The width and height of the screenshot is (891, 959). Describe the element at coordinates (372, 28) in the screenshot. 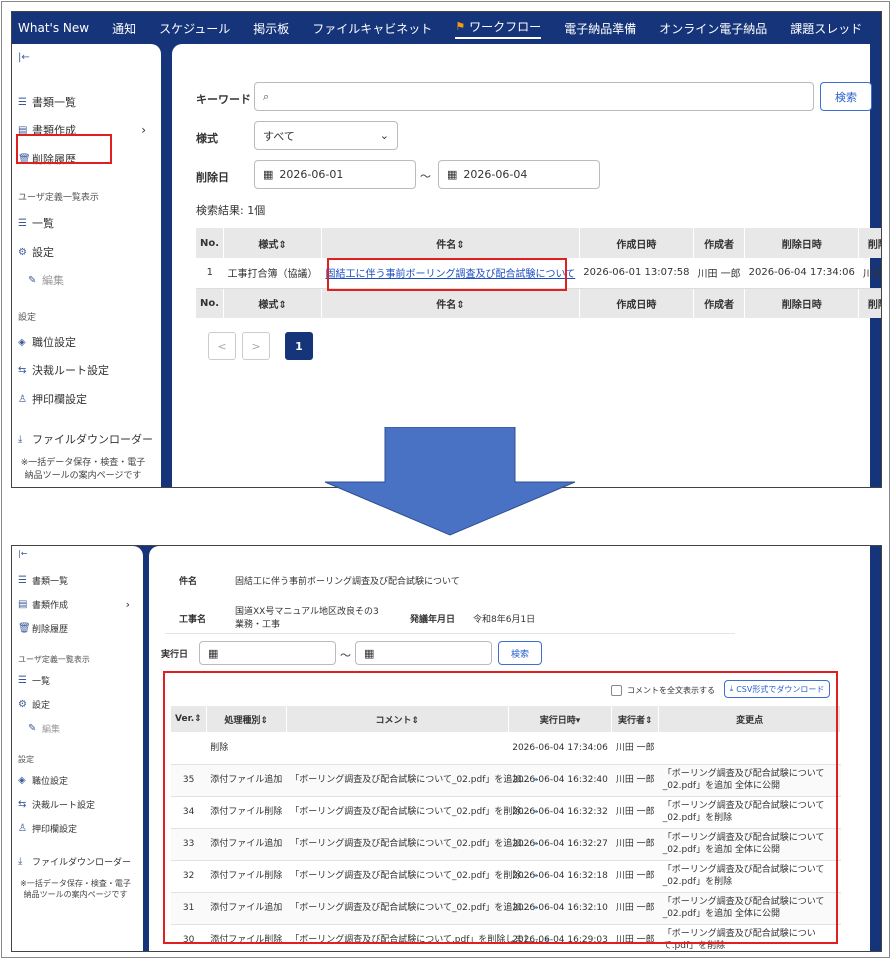

I see `nav-file-cabinet: ファイルキャビネット` at that location.